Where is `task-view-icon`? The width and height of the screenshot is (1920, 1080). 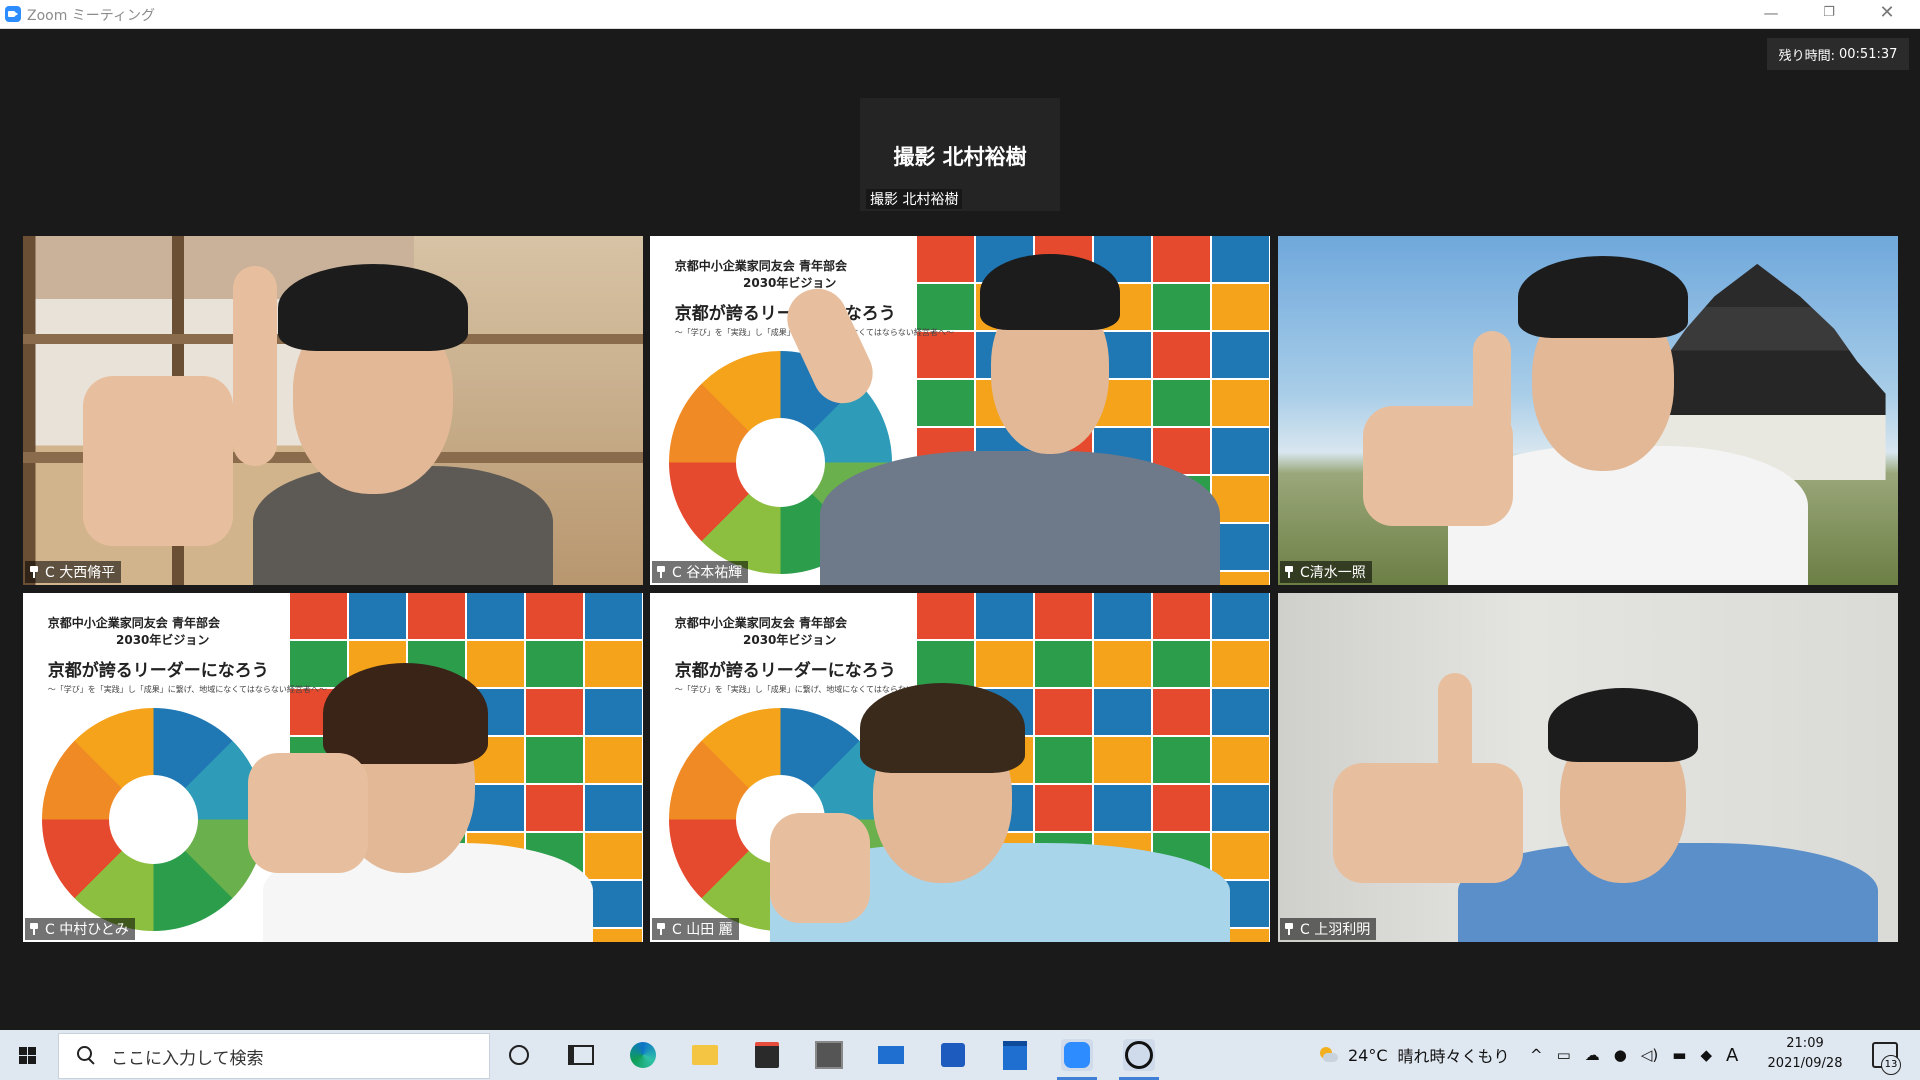
task-view-icon is located at coordinates (581, 1055).